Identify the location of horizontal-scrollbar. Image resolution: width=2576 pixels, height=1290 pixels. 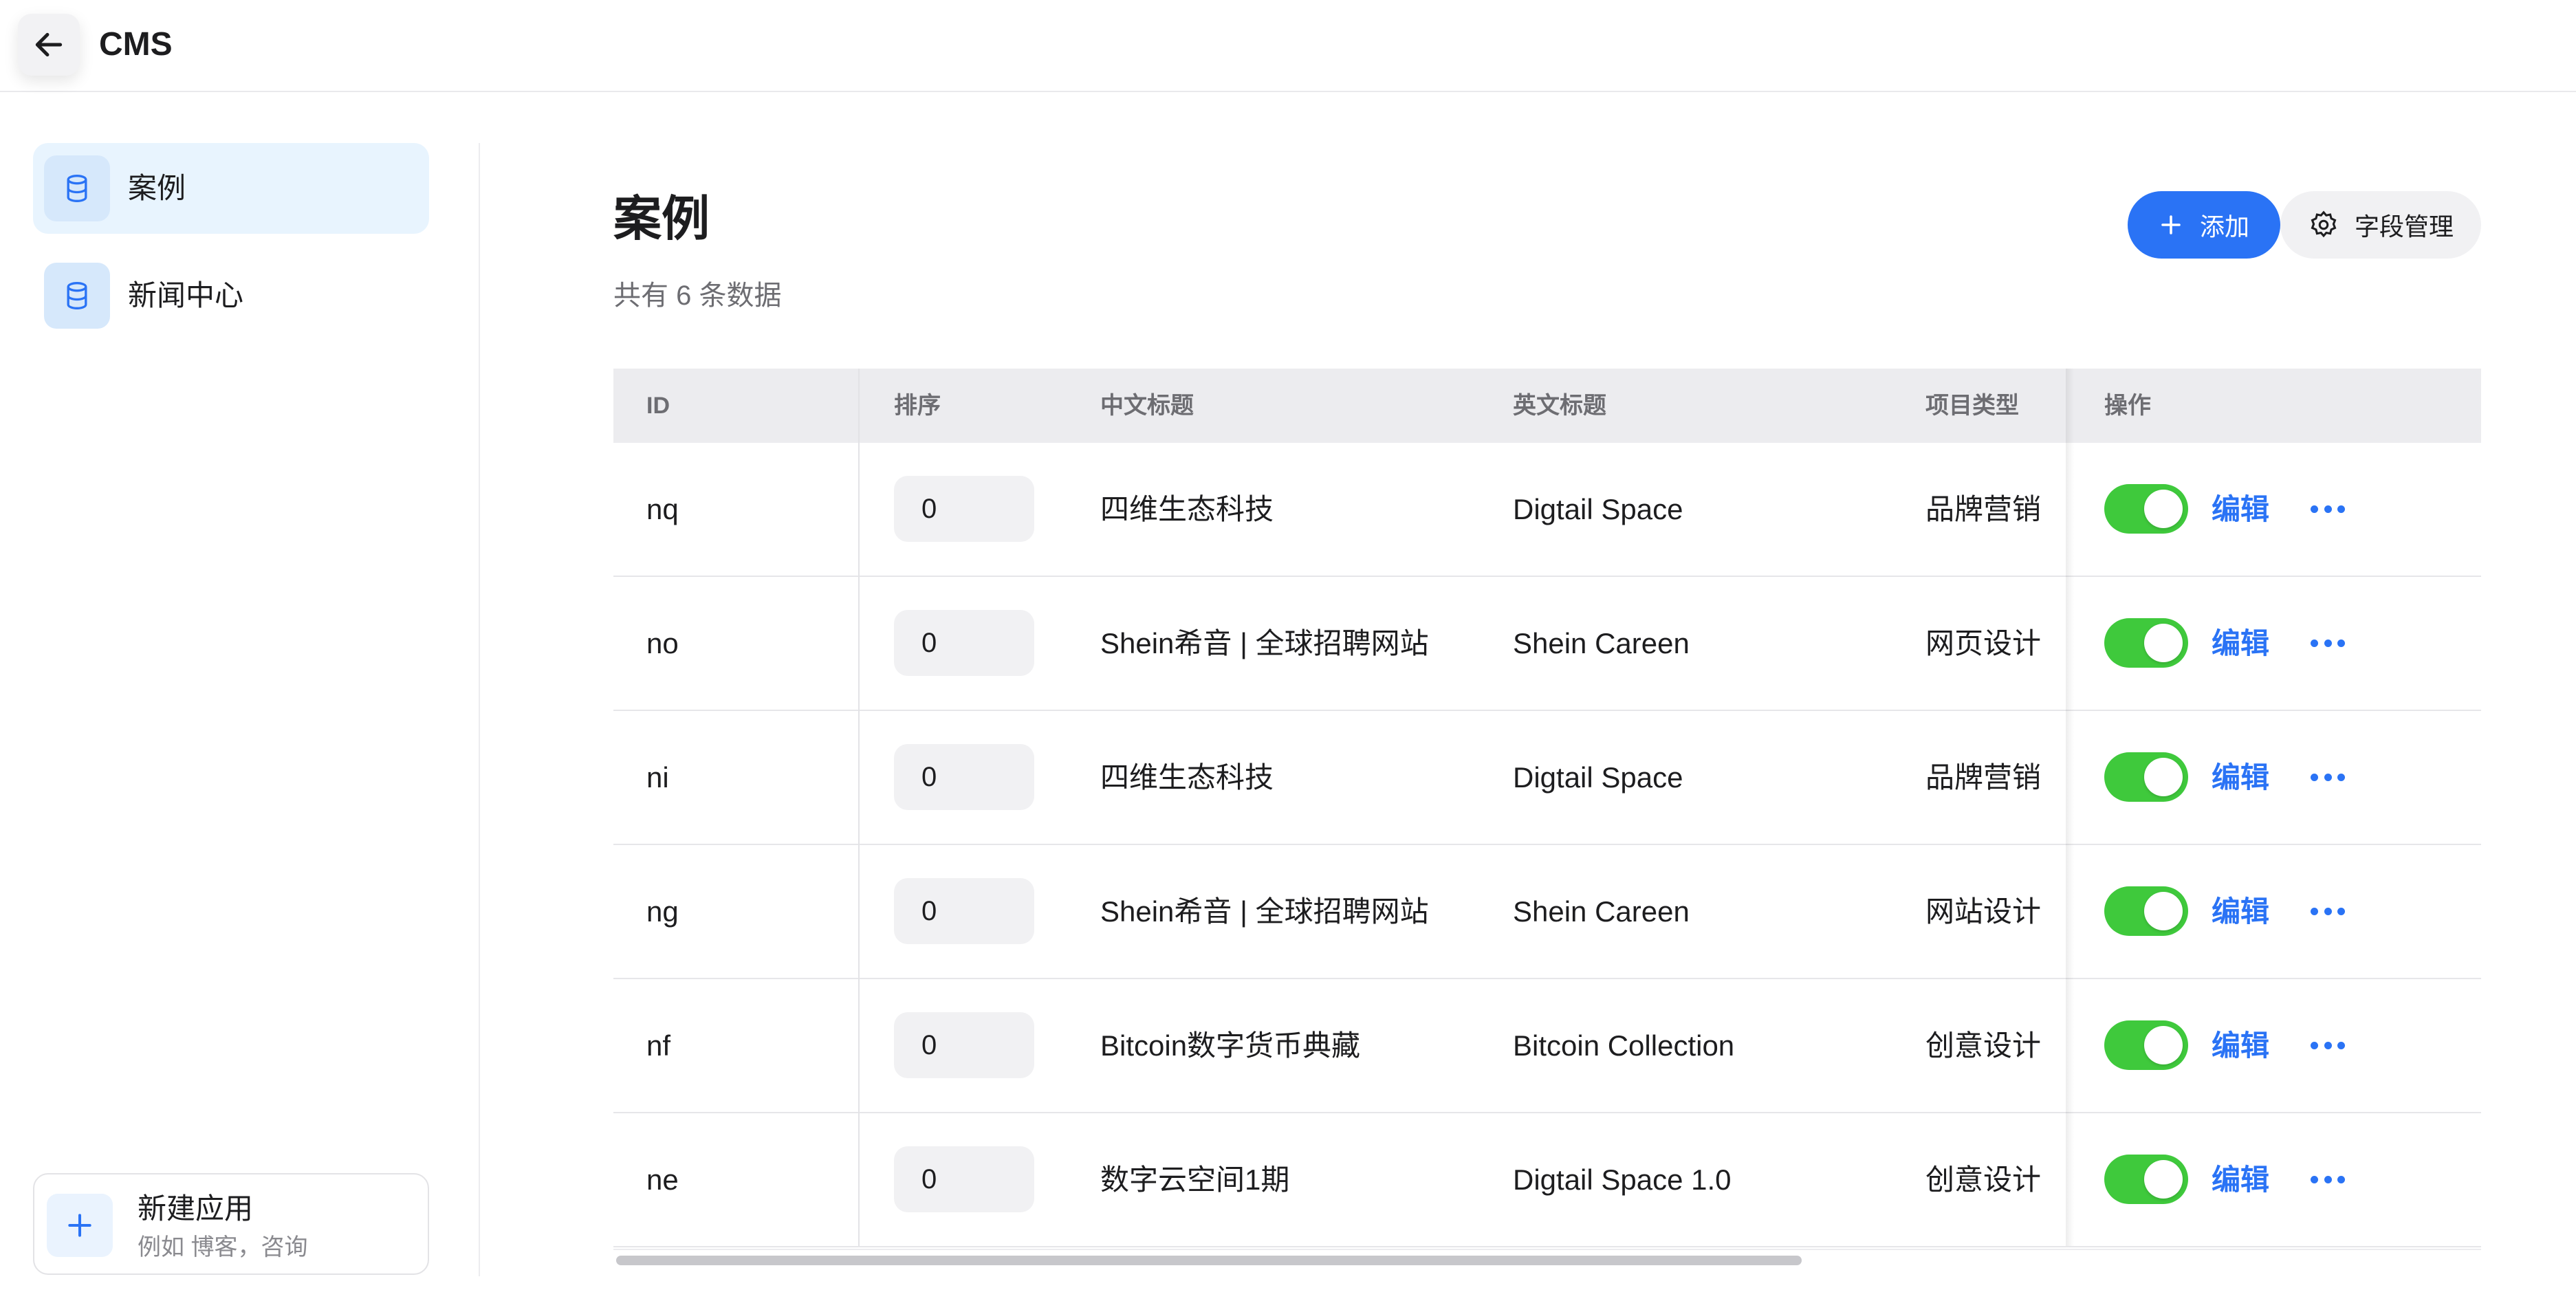
(1547, 1257).